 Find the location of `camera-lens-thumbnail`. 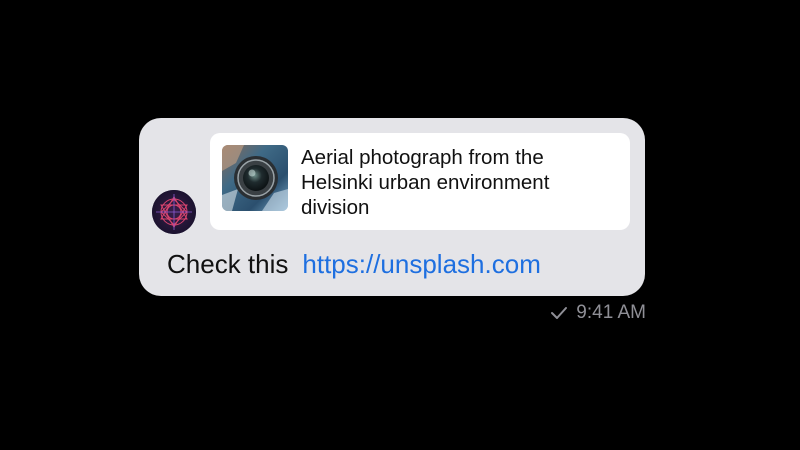

camera-lens-thumbnail is located at coordinates (255, 178).